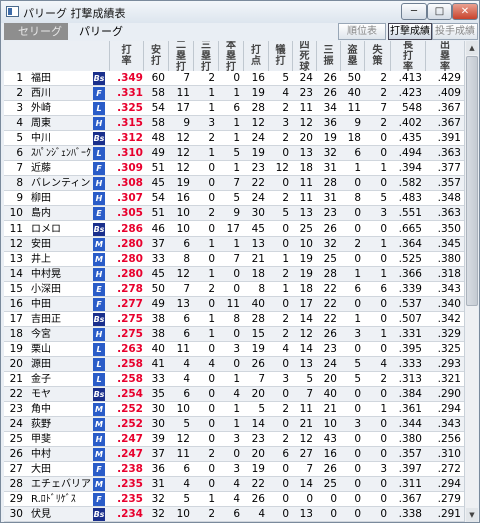 Image resolution: width=480 pixels, height=523 pixels. I want to click on stat-cell: 60, so click(158, 78).